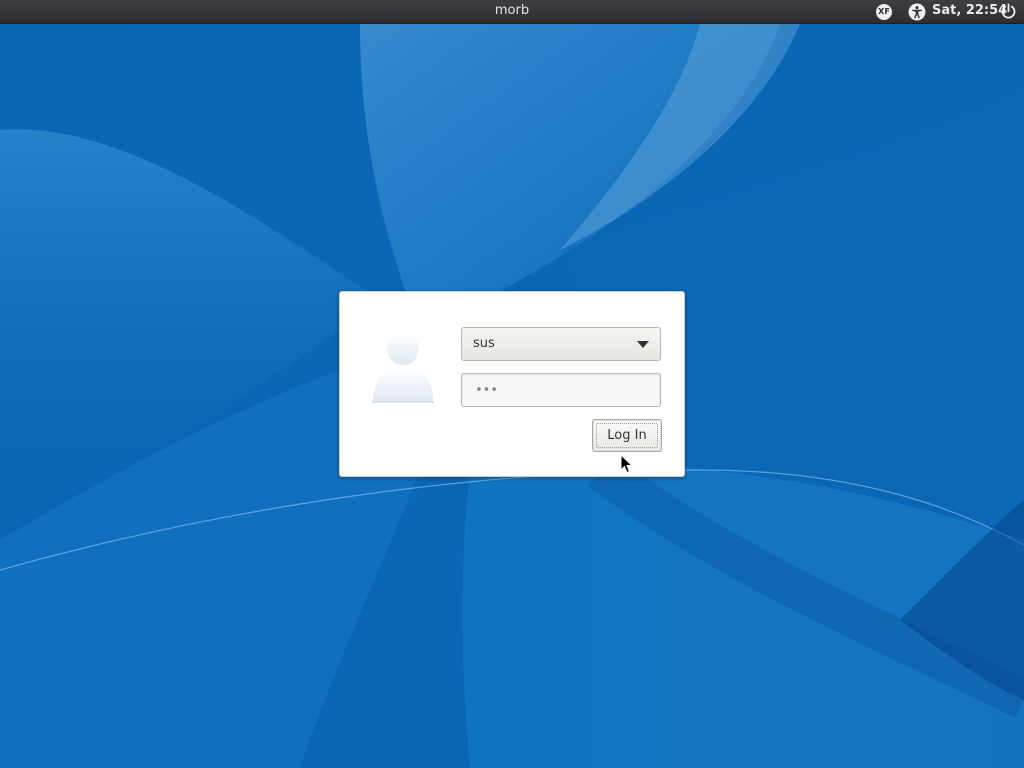  I want to click on login-button-label: Log In, so click(627, 435).